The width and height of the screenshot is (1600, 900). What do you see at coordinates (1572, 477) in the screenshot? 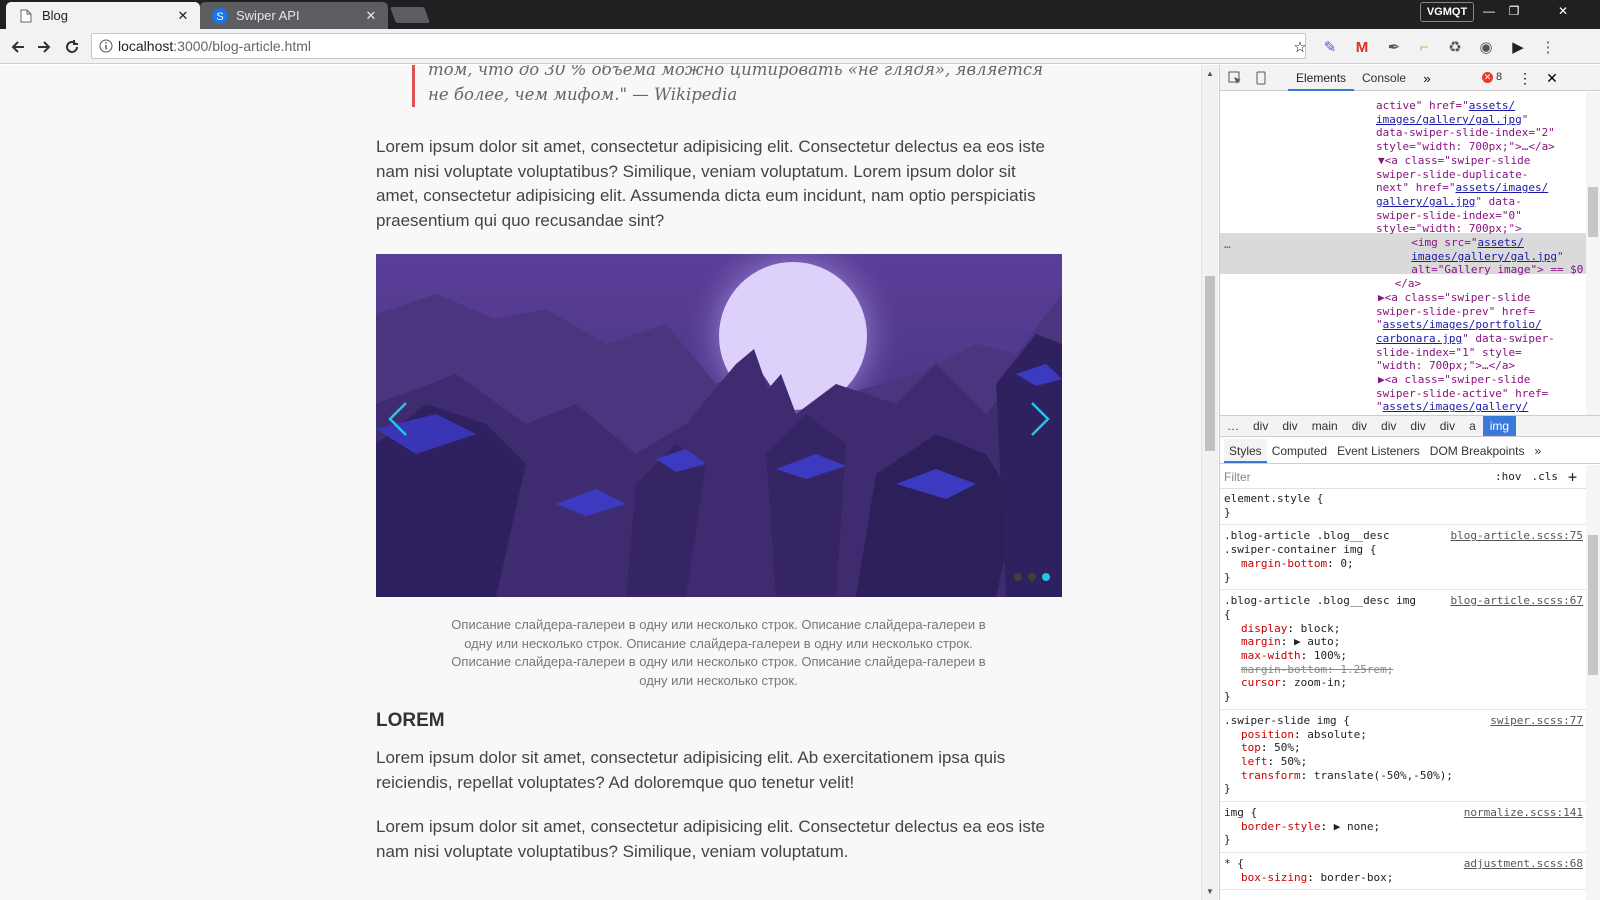
I see `add-rule-icon: +` at bounding box center [1572, 477].